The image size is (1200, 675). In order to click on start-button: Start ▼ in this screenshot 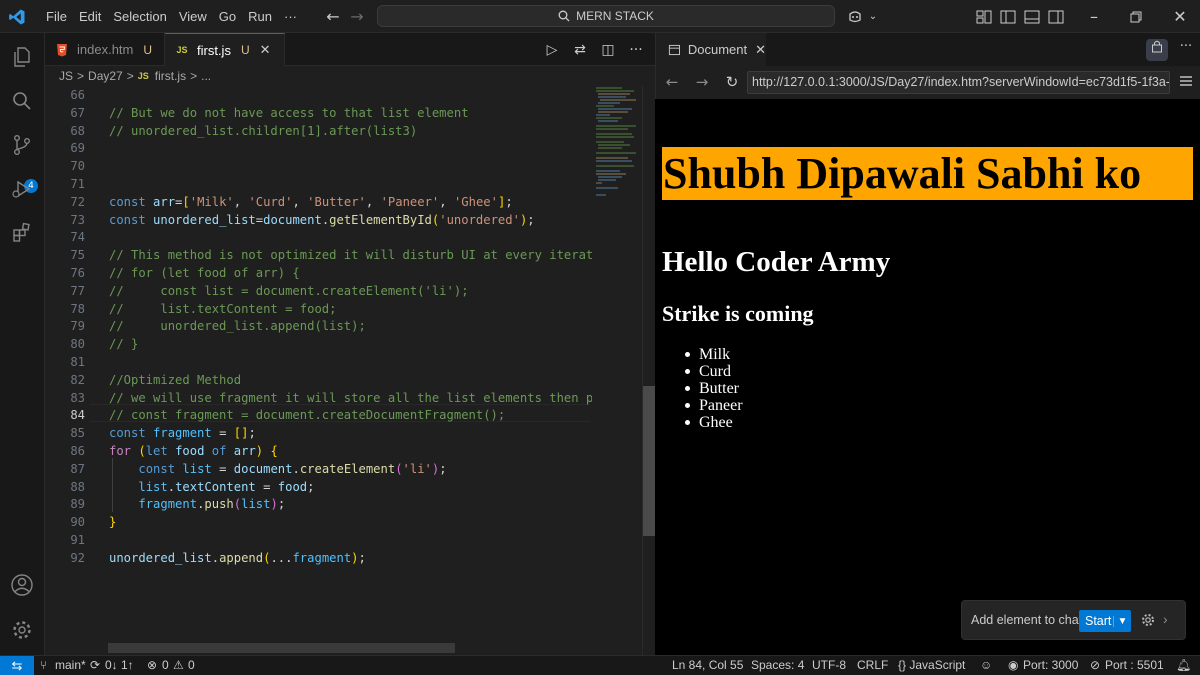, I will do `click(1105, 621)`.